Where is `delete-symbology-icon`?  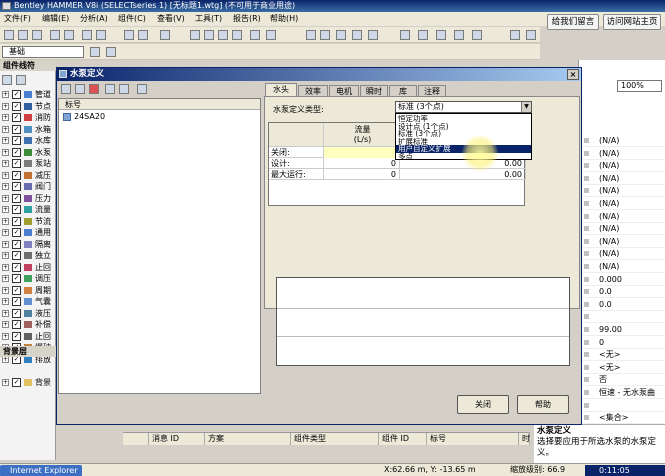
delete-symbology-icon is located at coordinates (21, 80).